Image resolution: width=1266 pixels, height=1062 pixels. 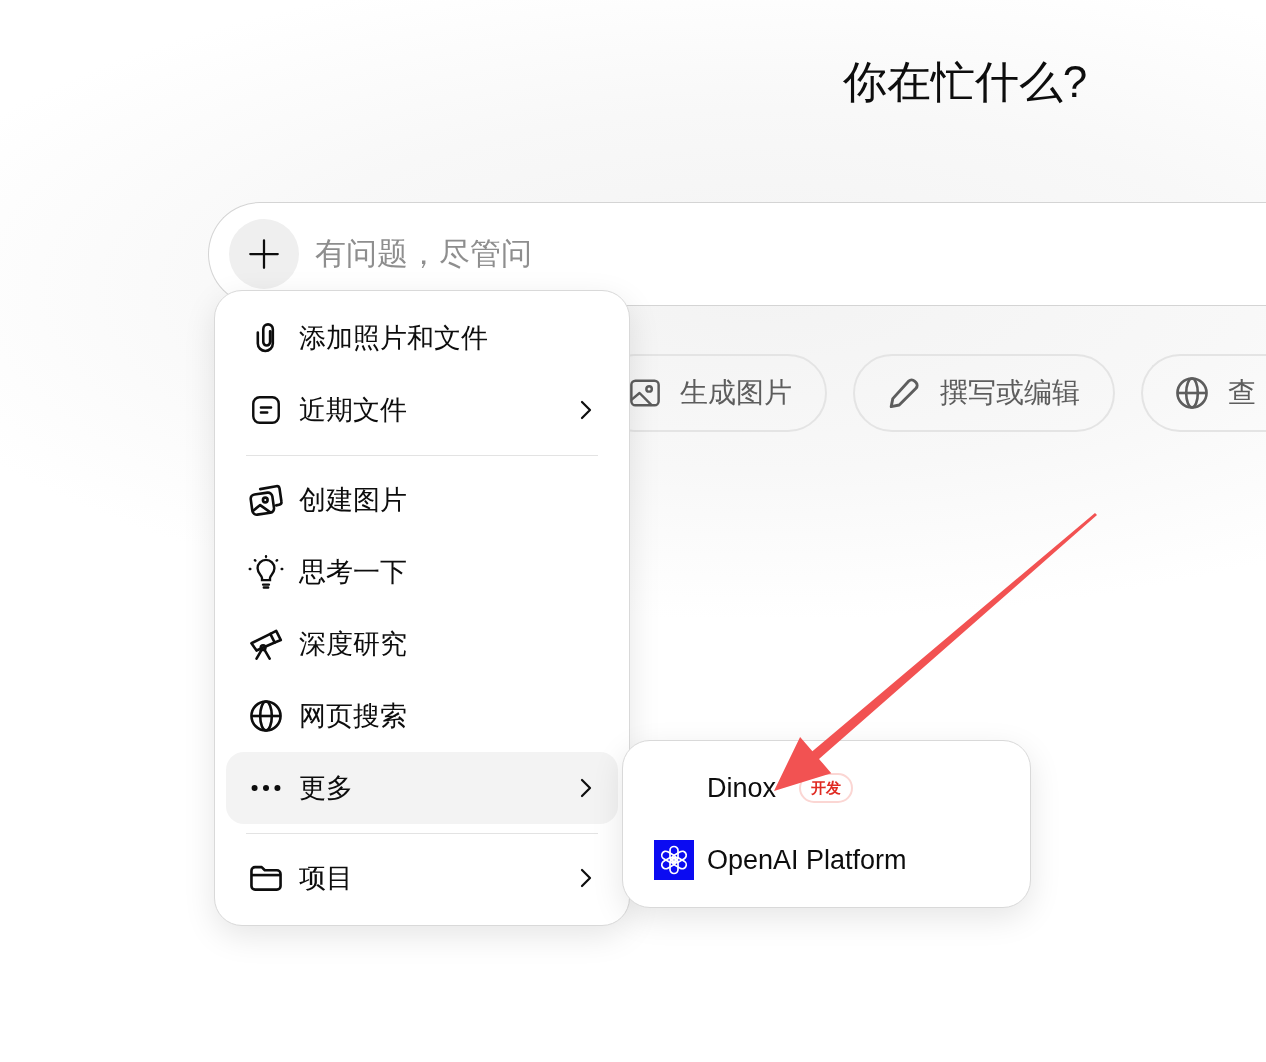 I want to click on menu-item: 深度研究, so click(x=422, y=644).